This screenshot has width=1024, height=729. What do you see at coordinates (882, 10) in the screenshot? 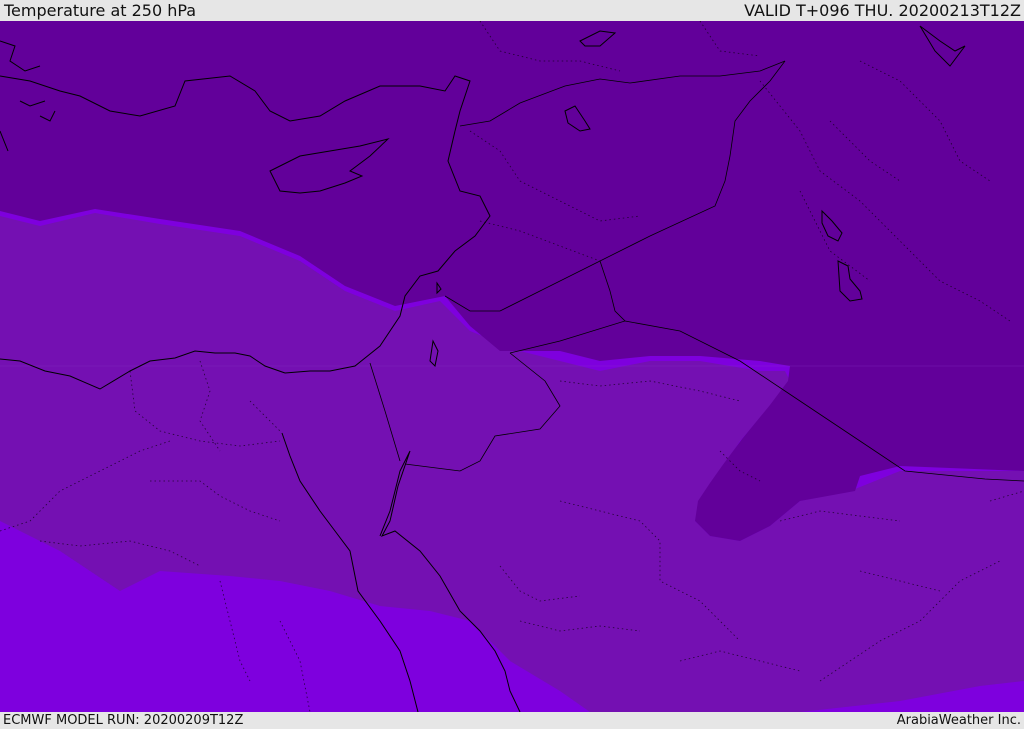
I see `valid-time-label: VALID T+096 THU. 20200213T12Z` at bounding box center [882, 10].